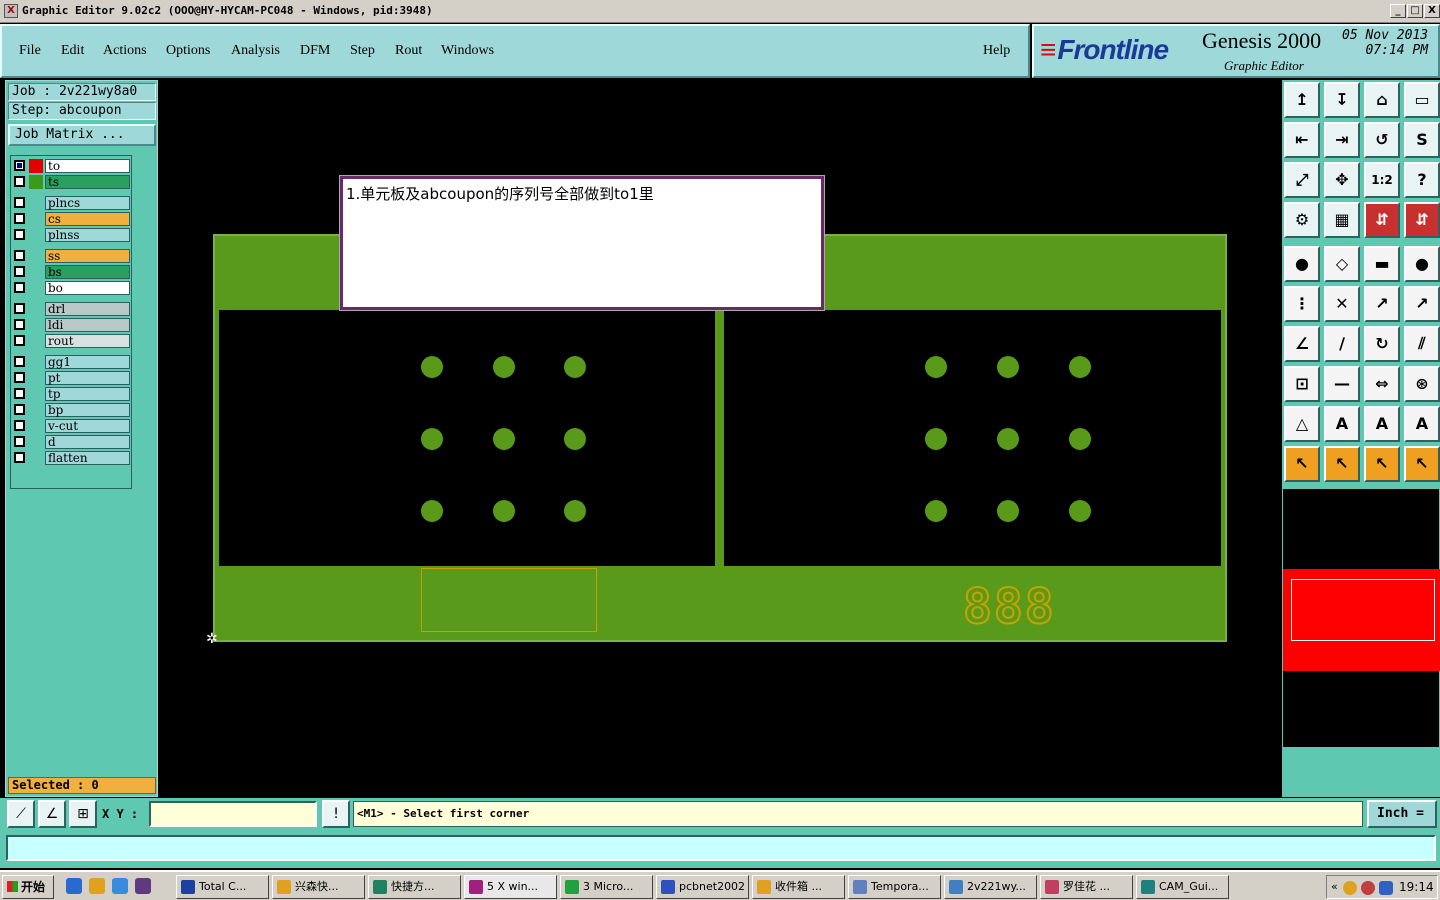 This screenshot has width=1440, height=900. What do you see at coordinates (52, 814) in the screenshot?
I see `measure-icon: ∠` at bounding box center [52, 814].